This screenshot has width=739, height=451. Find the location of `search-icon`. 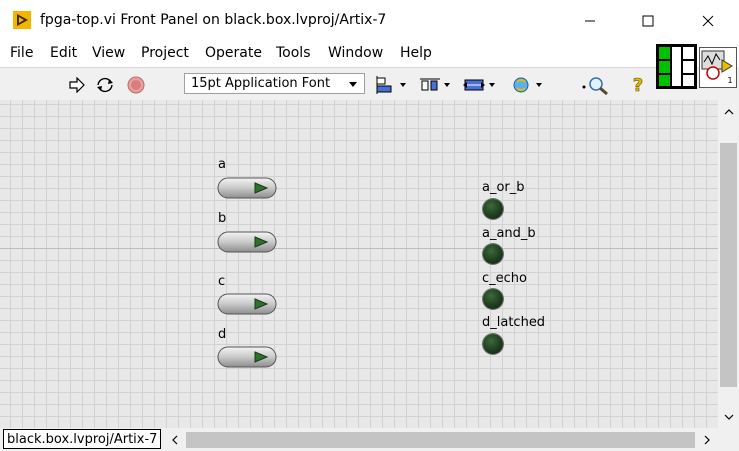

search-icon is located at coordinates (597, 85).